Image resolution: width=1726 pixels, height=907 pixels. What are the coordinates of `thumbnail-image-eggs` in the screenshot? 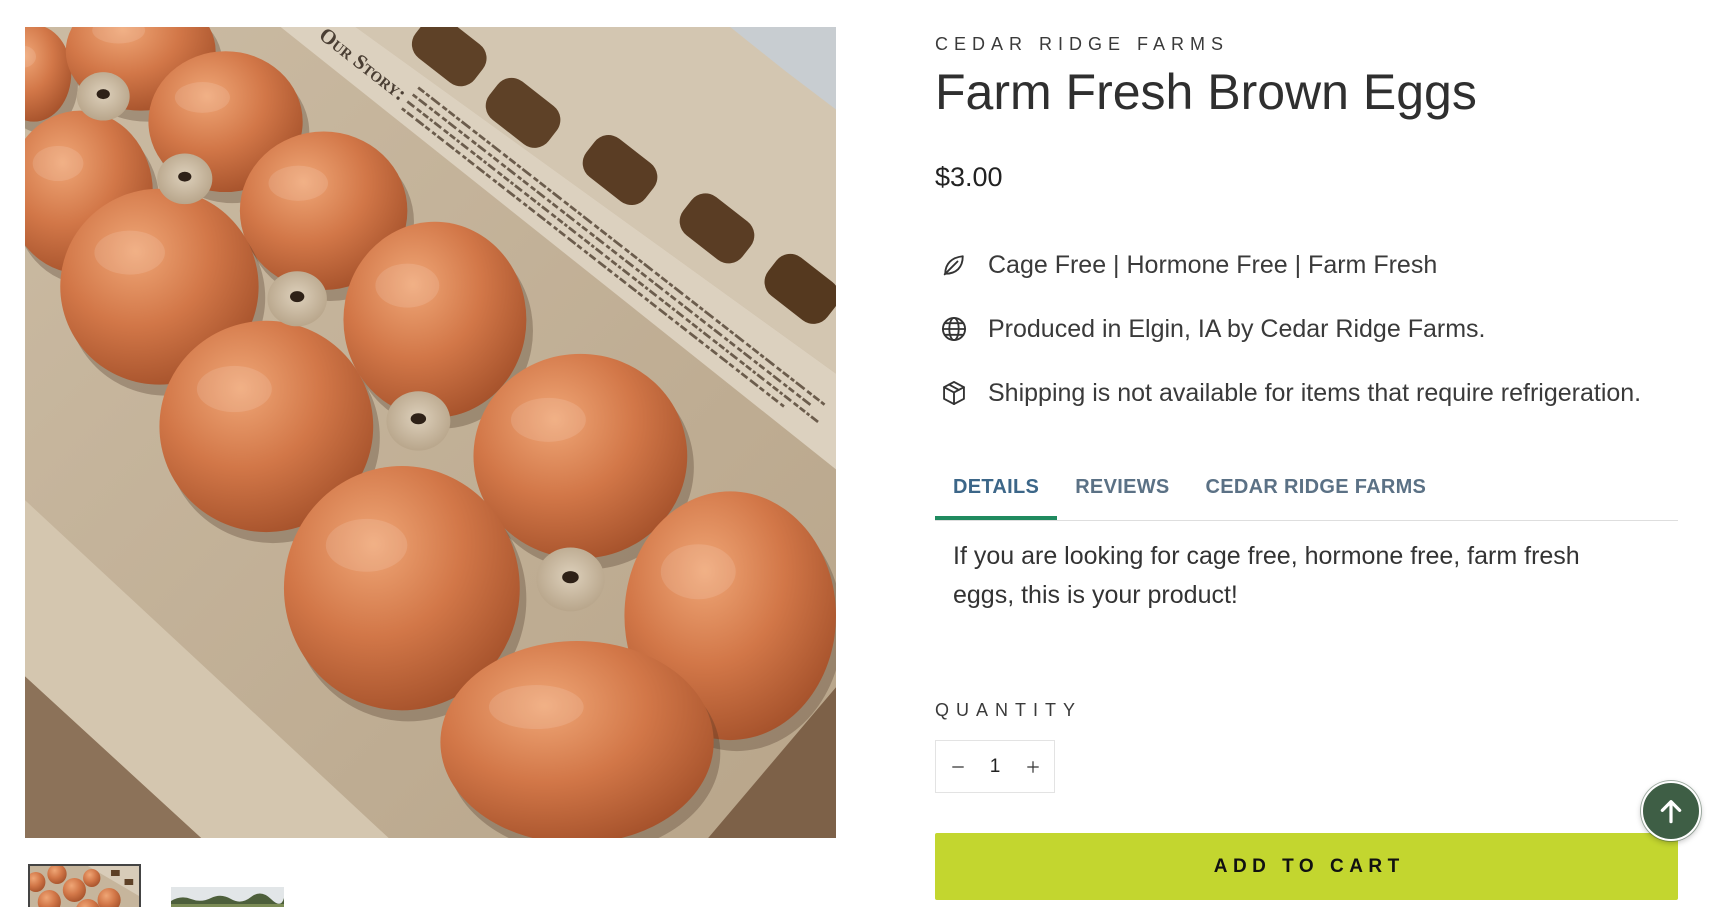 It's located at (84, 886).